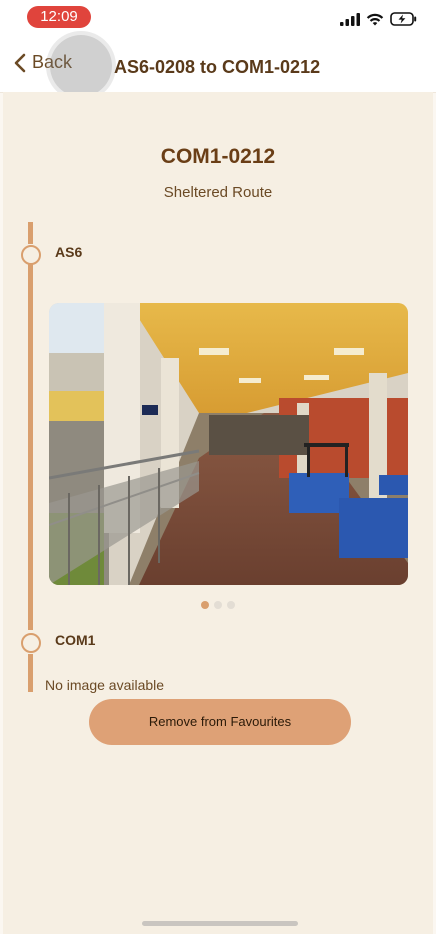  What do you see at coordinates (31, 643) in the screenshot?
I see `stop-marker-end` at bounding box center [31, 643].